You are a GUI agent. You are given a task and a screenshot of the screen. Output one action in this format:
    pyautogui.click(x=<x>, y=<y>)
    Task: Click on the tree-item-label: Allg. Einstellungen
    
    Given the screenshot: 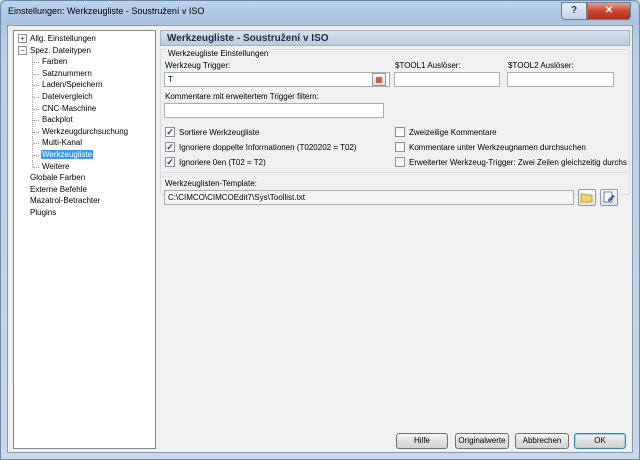 What is the action you would take?
    pyautogui.click(x=63, y=38)
    